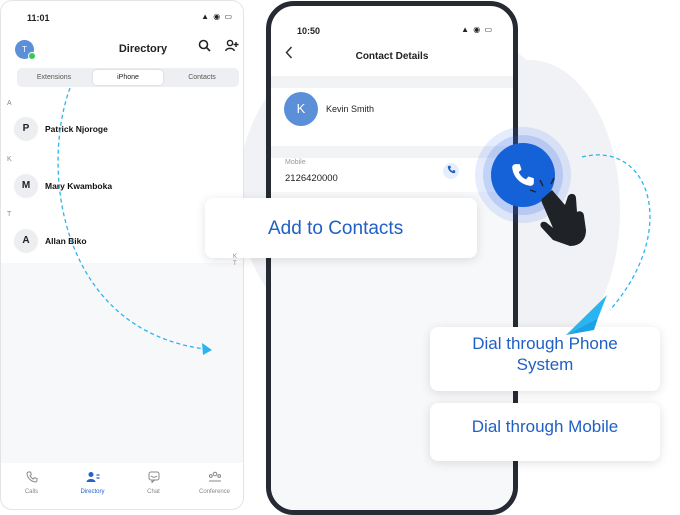 This screenshot has width=680, height=515. I want to click on dashed-arrow-right, so click(616, 232).